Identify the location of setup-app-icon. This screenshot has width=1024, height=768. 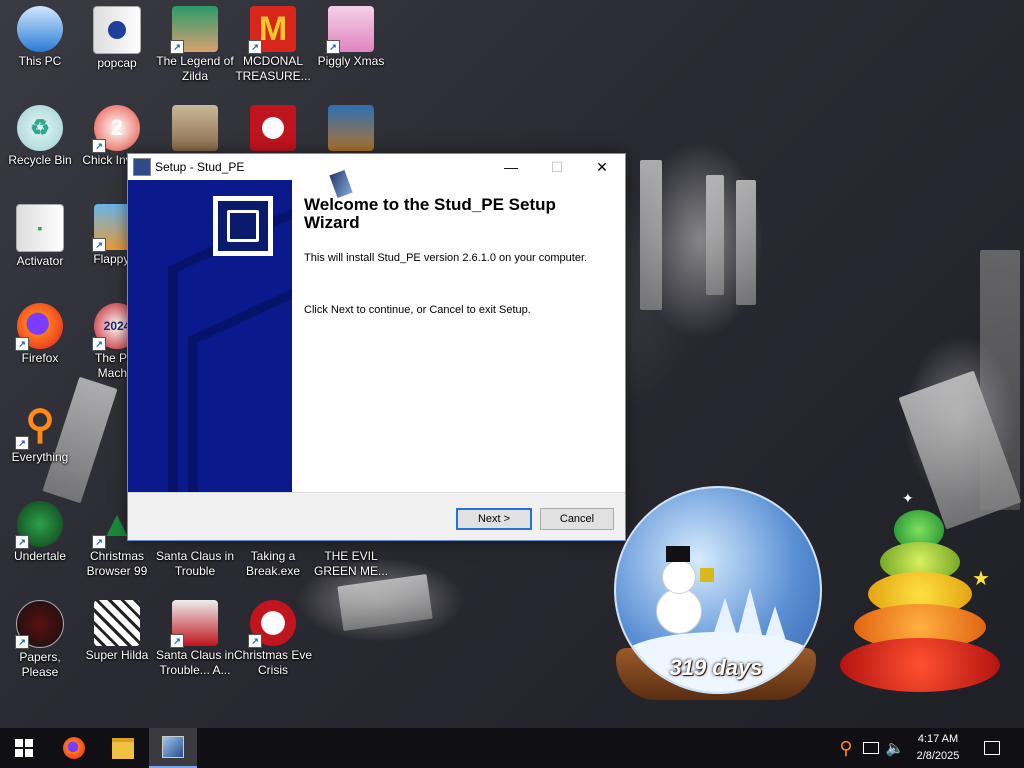
(142, 167).